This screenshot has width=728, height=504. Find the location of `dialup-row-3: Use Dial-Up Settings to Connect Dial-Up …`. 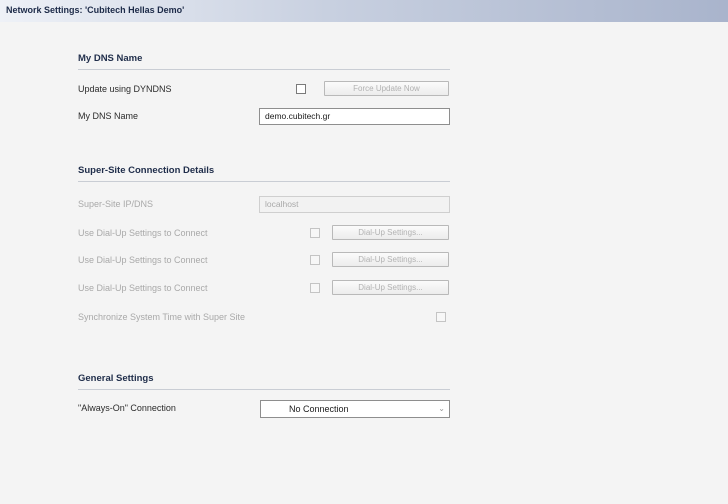

dialup-row-3: Use Dial-Up Settings to Connect Dial-Up … is located at coordinates (264, 291).